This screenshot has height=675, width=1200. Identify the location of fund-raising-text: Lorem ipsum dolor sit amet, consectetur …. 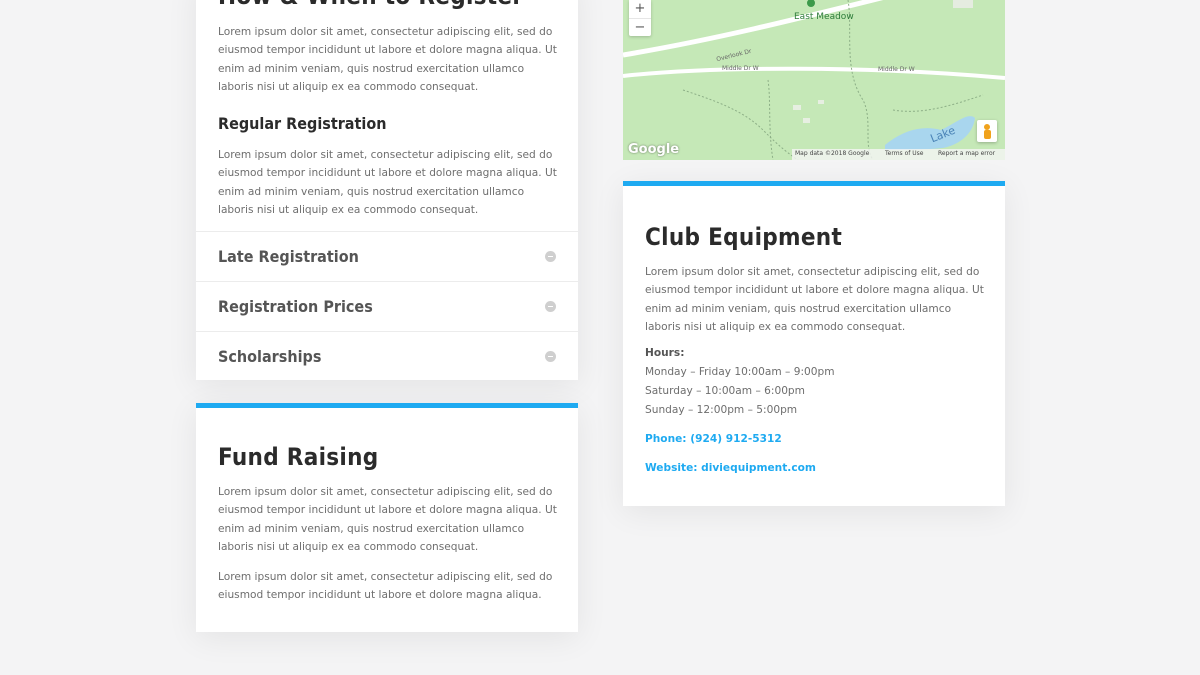
(387, 519).